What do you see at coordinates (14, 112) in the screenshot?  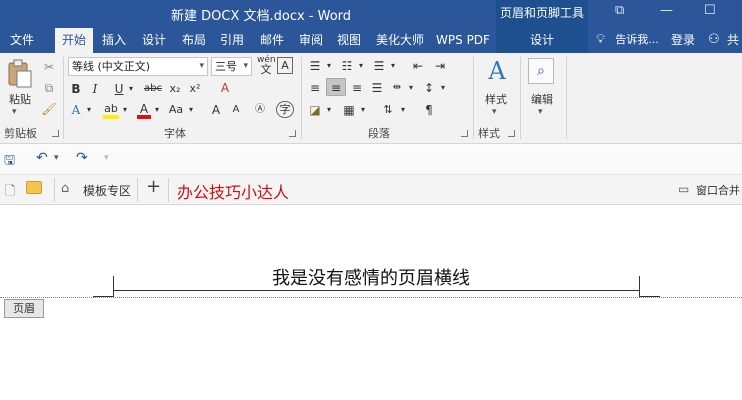 I see `paste-dropdown-icon: ▾` at bounding box center [14, 112].